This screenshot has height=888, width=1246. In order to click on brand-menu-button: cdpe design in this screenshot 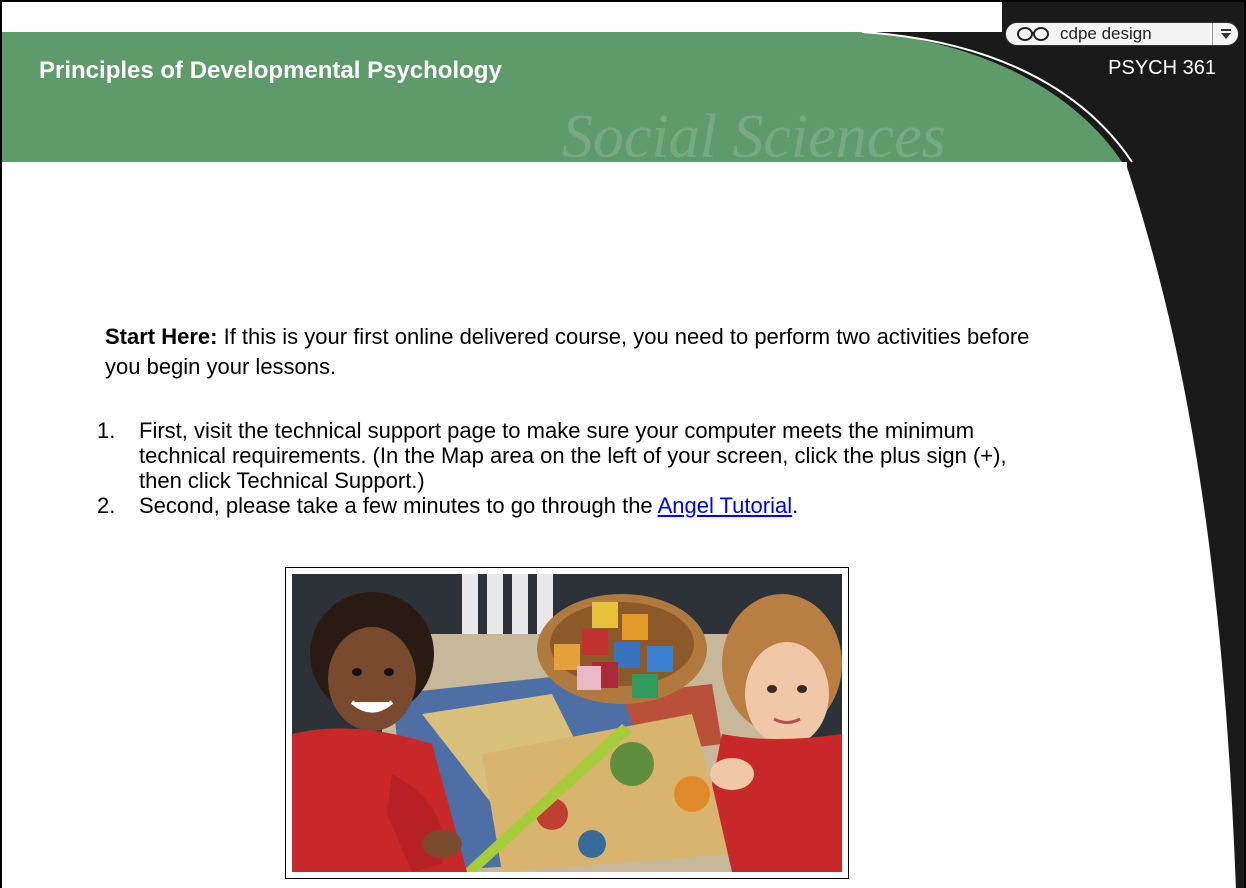, I will do `click(1122, 34)`.